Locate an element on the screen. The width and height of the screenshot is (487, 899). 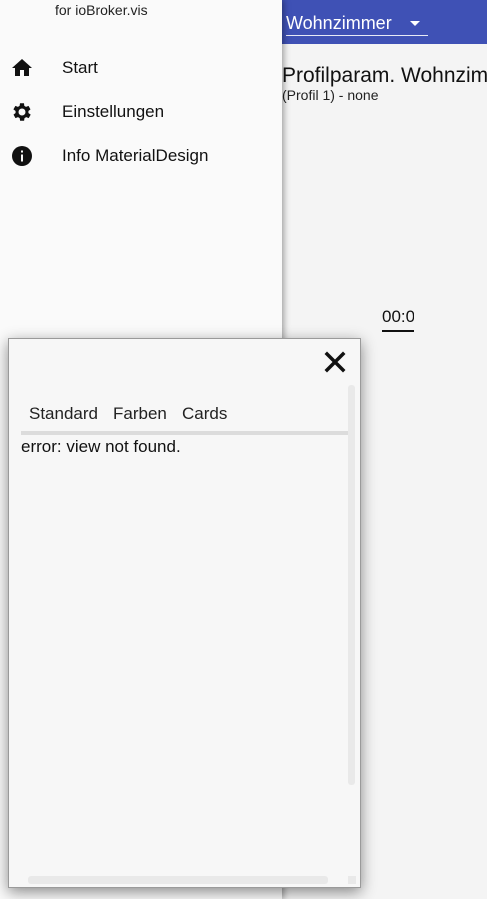
tab-farben: Farben is located at coordinates (140, 414).